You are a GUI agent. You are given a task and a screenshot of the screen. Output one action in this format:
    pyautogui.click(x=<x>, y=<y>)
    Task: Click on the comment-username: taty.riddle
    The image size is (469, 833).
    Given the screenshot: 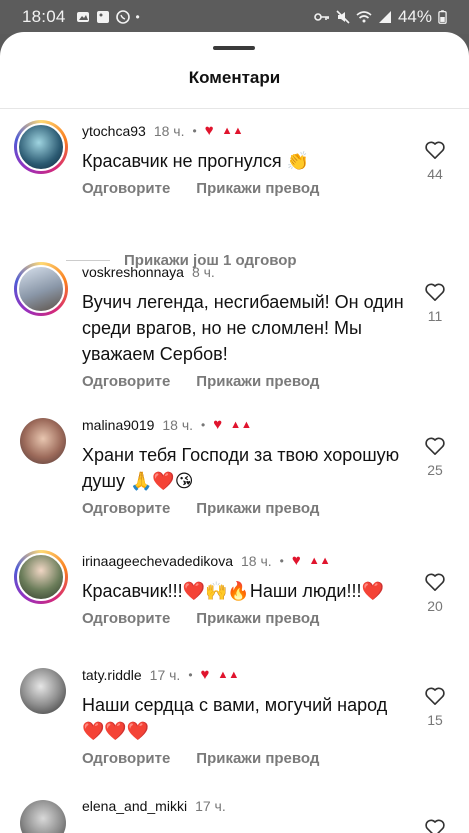 What is the action you would take?
    pyautogui.click(x=112, y=675)
    